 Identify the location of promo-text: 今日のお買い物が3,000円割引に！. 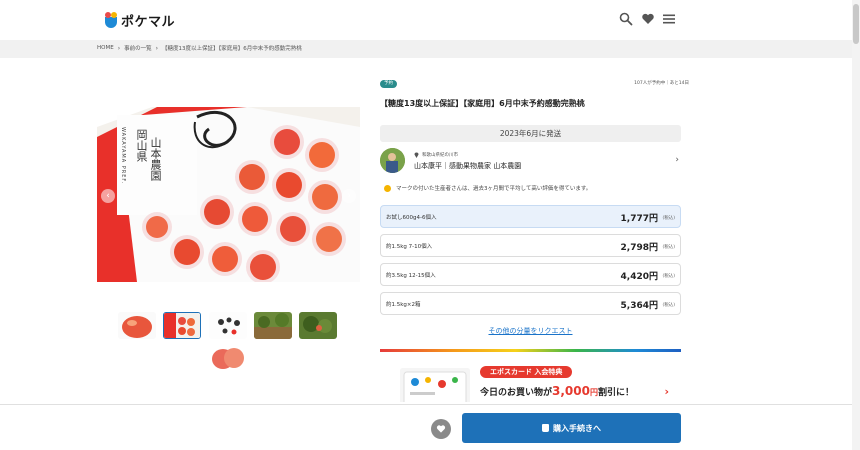
(557, 391).